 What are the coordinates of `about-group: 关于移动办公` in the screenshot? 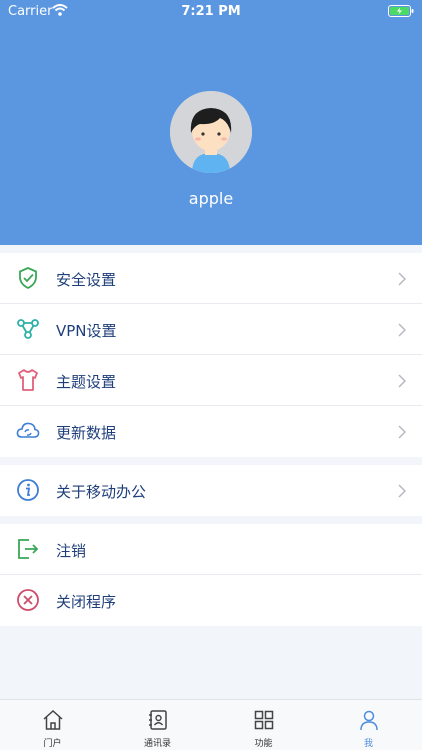 It's located at (211, 490).